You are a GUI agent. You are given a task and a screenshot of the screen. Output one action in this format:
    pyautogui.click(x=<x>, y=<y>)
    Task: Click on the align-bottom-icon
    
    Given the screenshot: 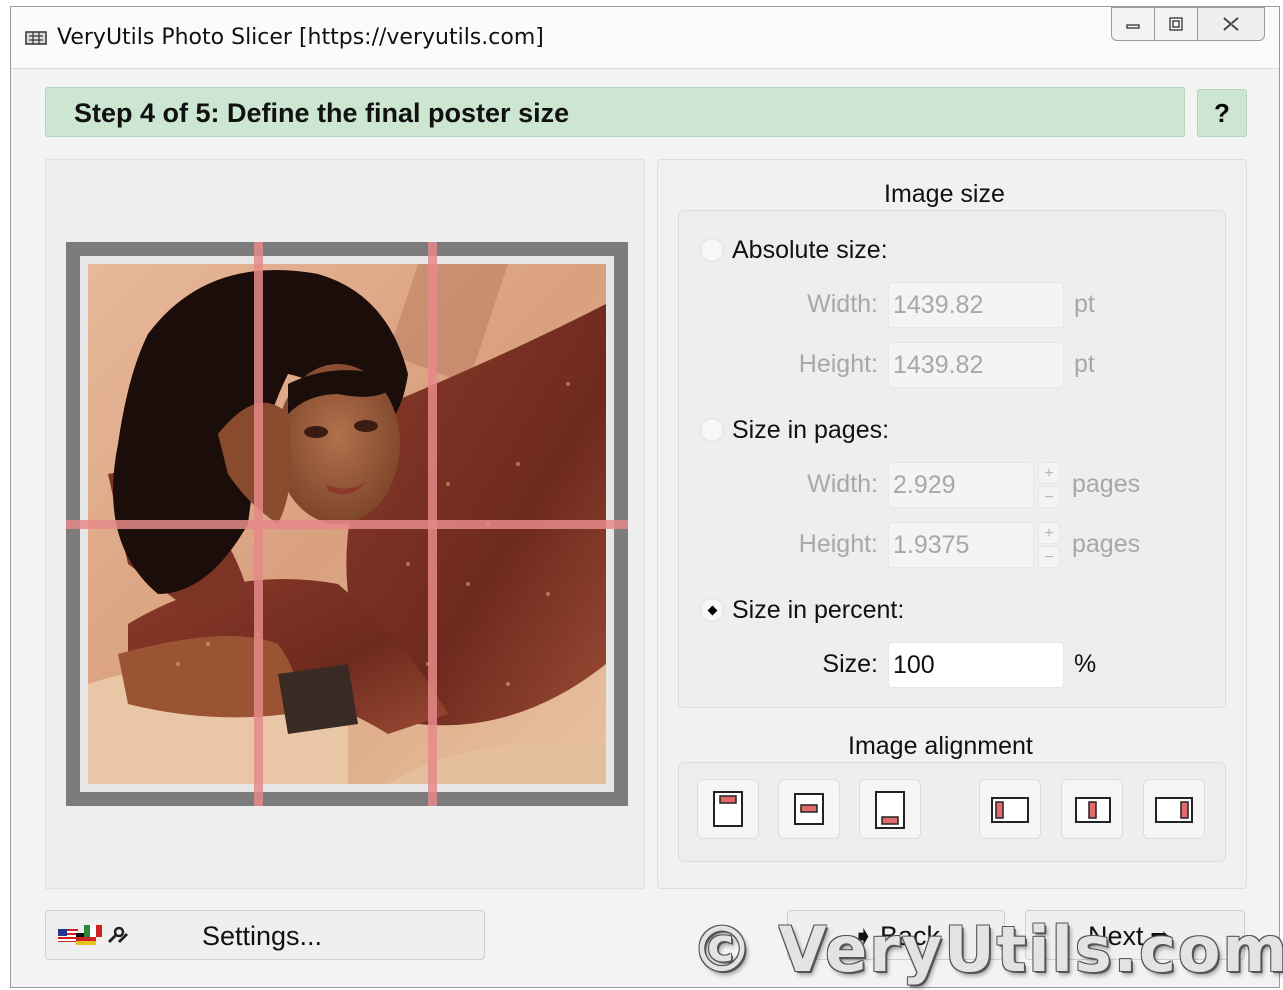 What is the action you would take?
    pyautogui.click(x=890, y=810)
    